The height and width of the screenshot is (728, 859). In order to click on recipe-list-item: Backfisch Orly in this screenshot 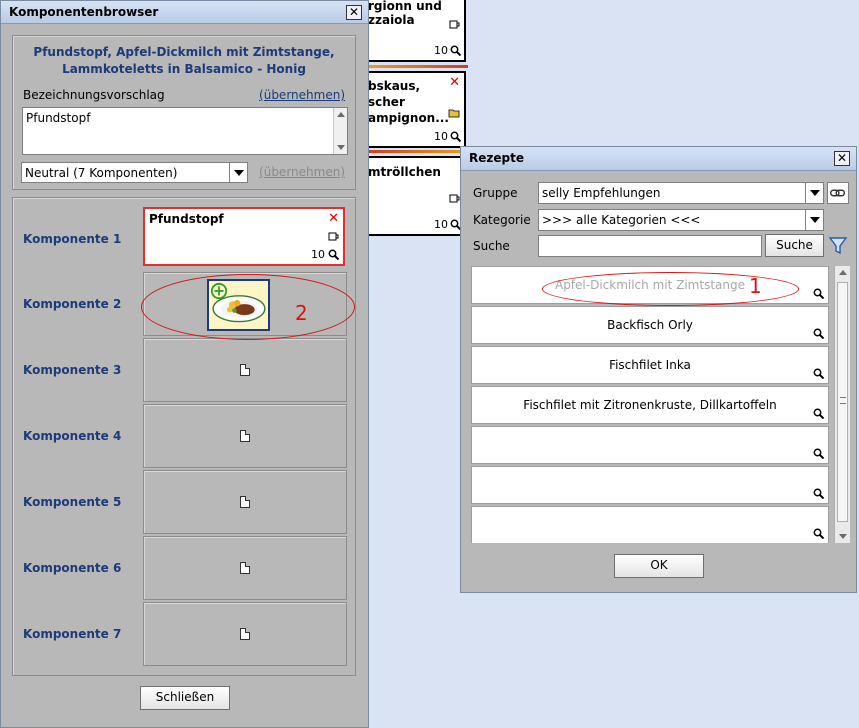, I will do `click(650, 325)`.